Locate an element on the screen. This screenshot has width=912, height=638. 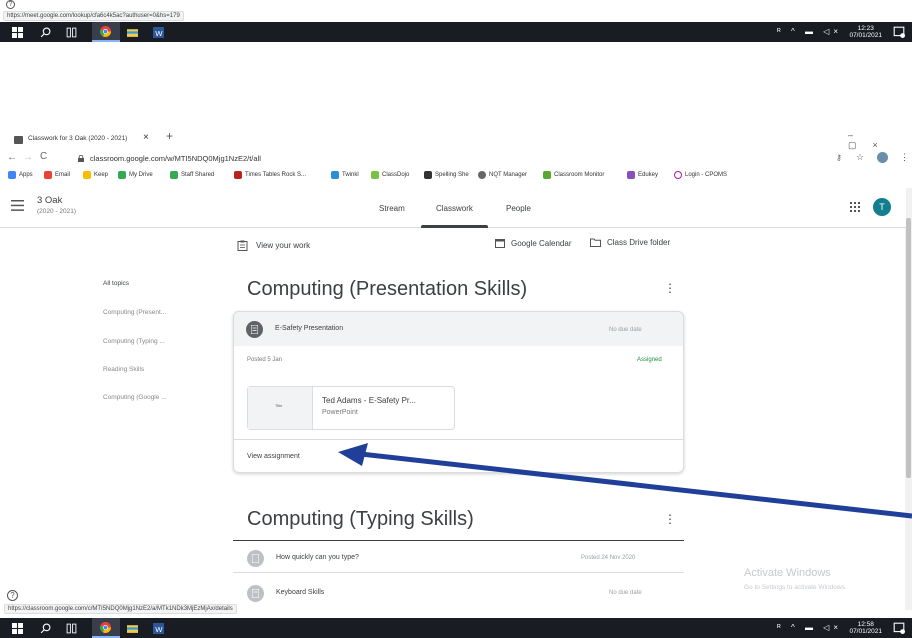
topic-all: All topics is located at coordinates (116, 283).